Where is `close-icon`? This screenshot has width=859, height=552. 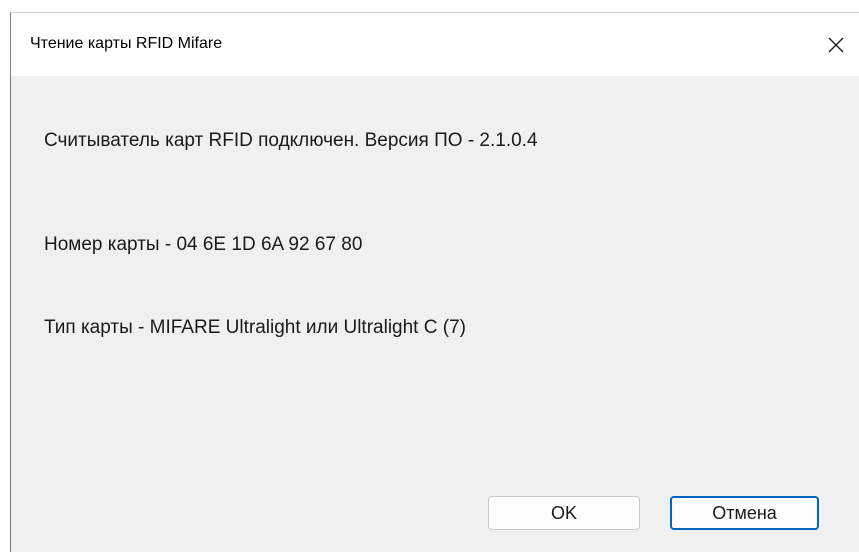
close-icon is located at coordinates (836, 45).